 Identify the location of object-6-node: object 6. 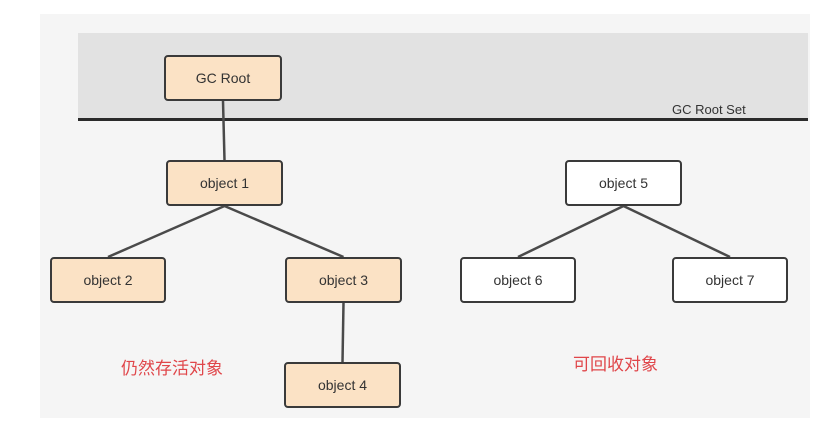
(518, 280).